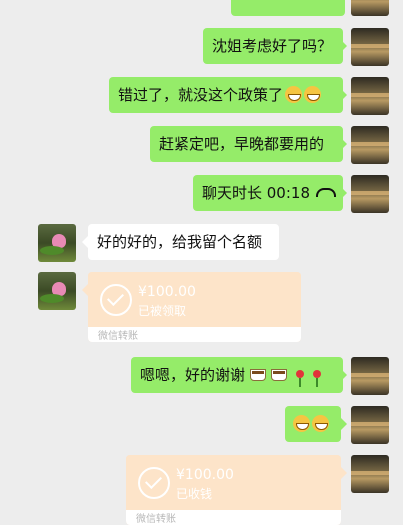 This screenshot has width=403, height=525. What do you see at coordinates (194, 494) in the screenshot?
I see `transfer-status: 已收钱` at bounding box center [194, 494].